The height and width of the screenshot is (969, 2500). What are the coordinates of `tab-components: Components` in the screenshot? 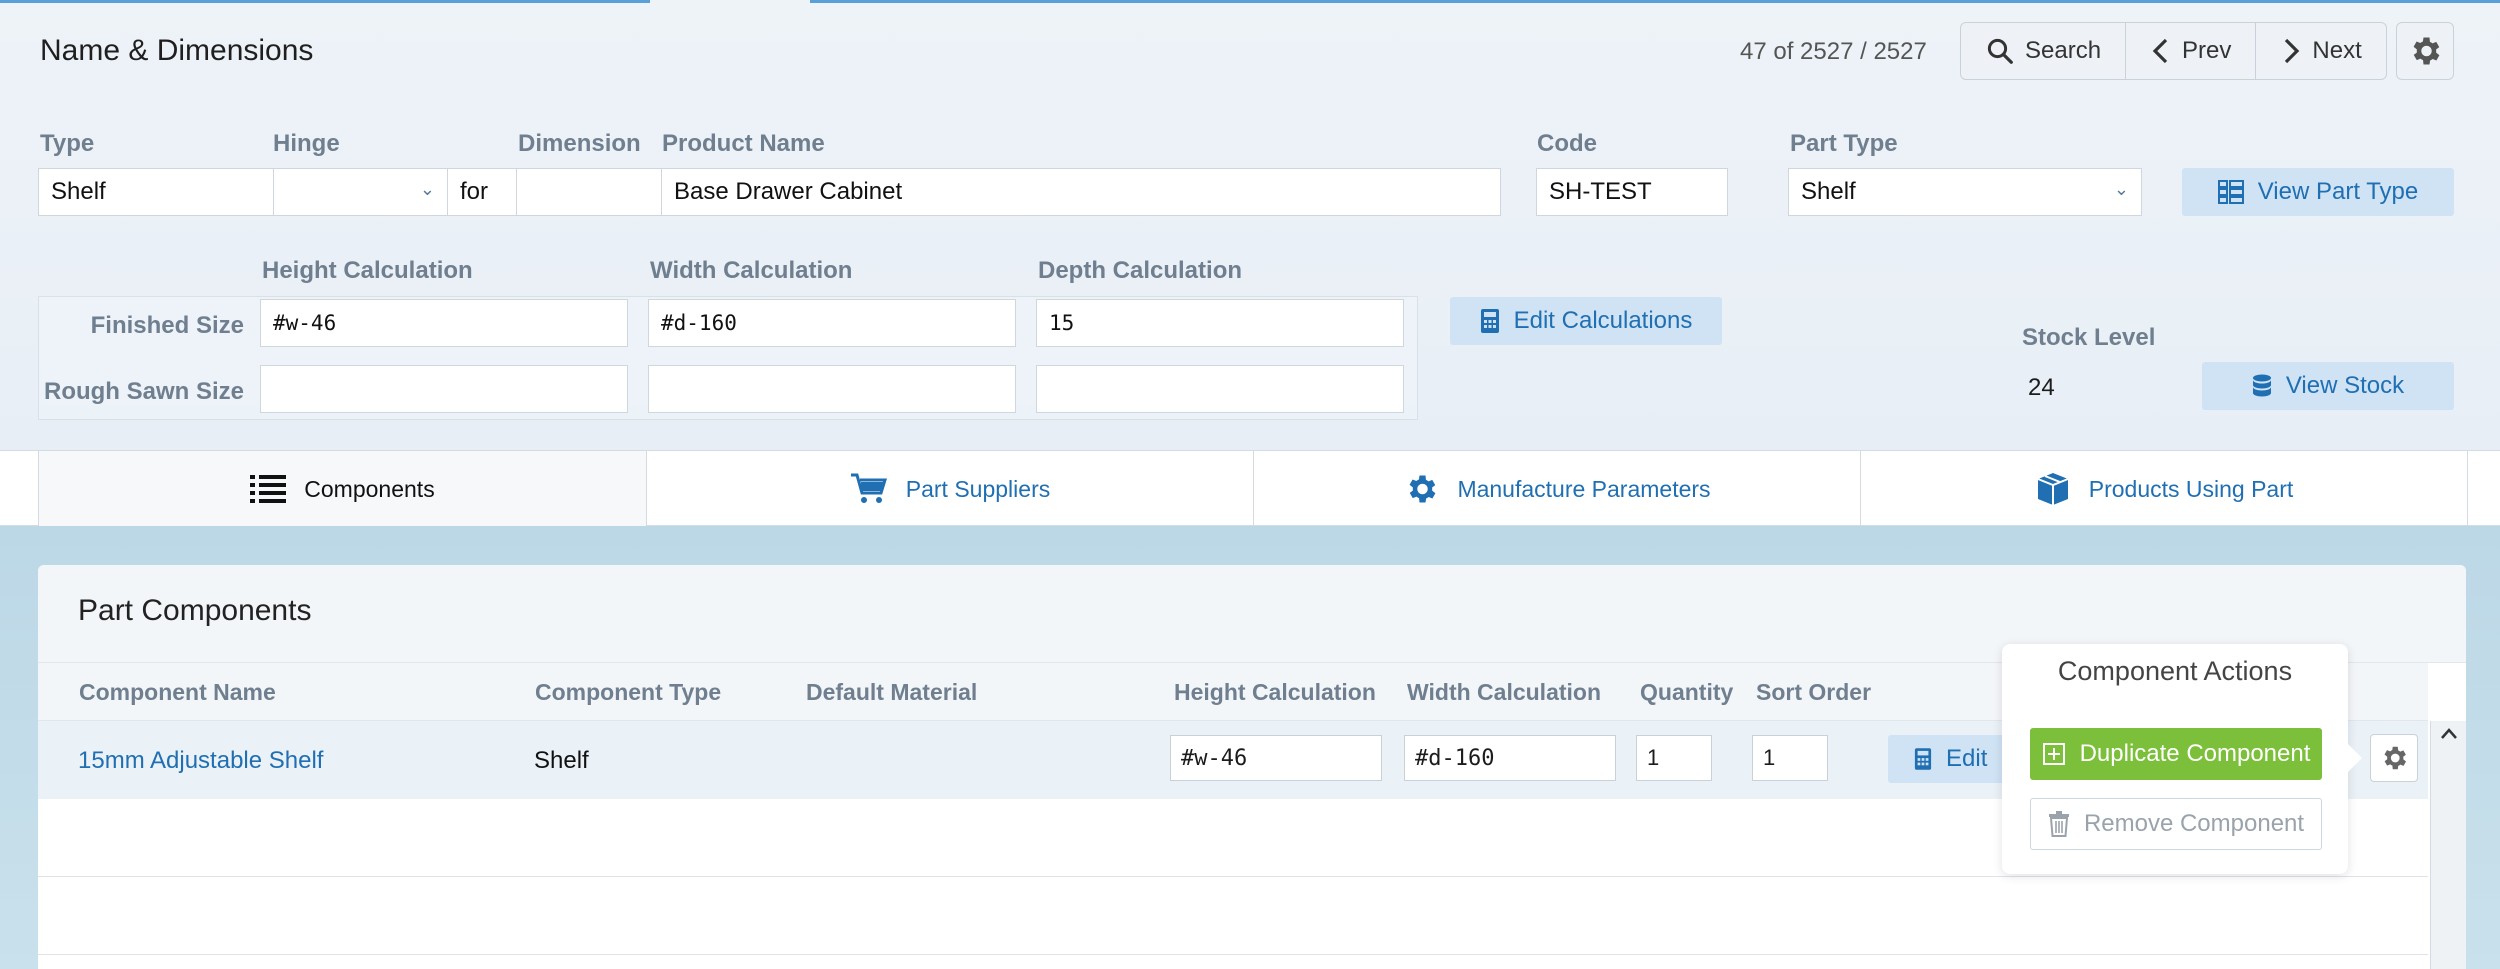 It's located at (342, 489).